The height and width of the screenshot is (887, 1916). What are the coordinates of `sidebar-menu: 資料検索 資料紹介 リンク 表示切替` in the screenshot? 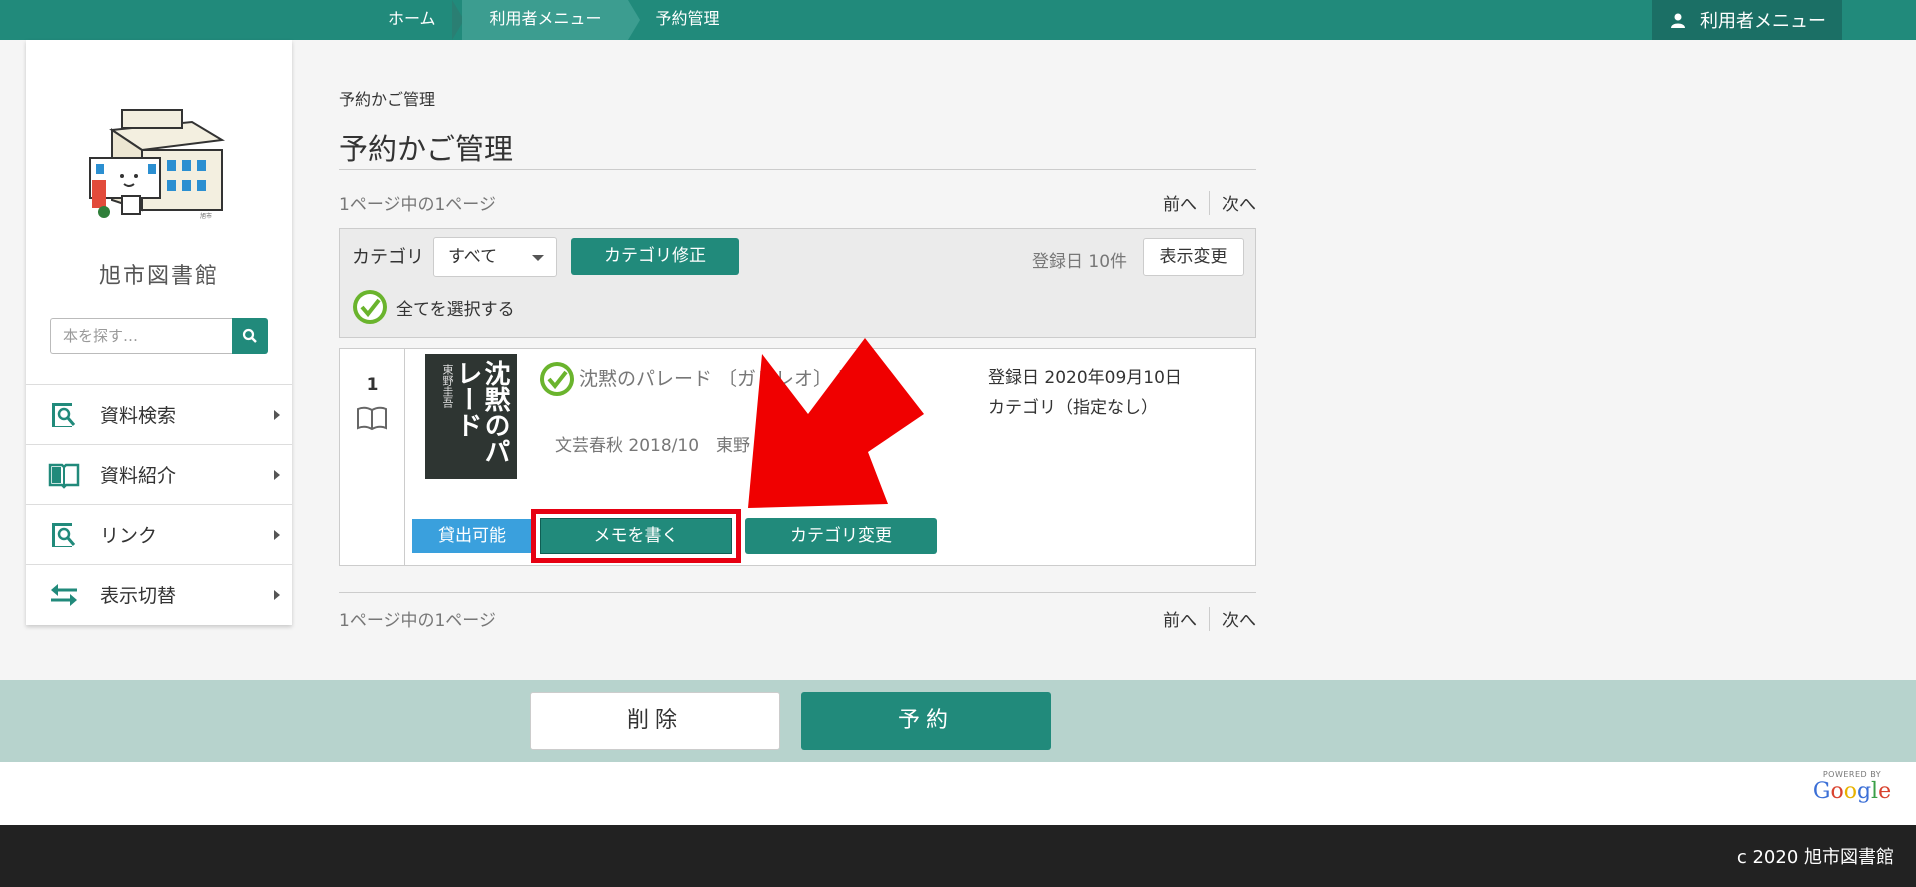 It's located at (159, 504).